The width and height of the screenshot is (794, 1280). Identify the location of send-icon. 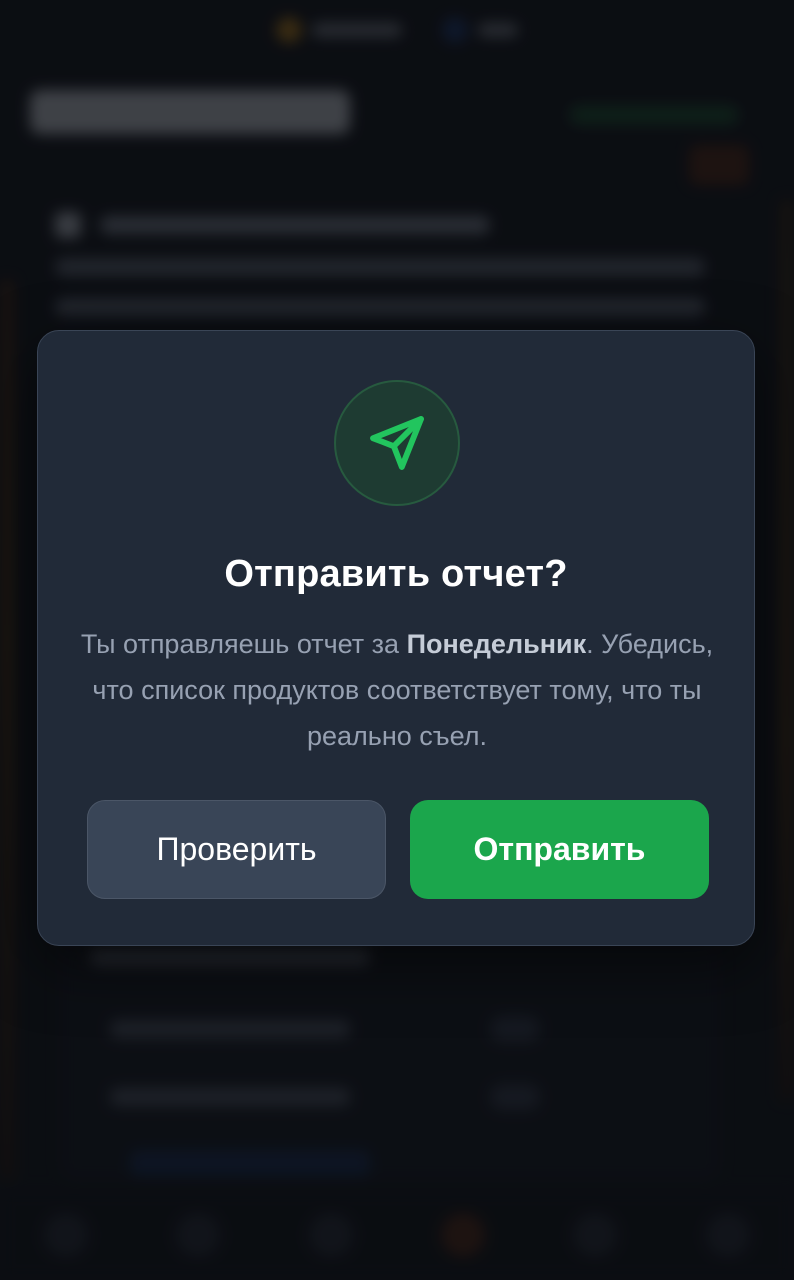
(397, 443).